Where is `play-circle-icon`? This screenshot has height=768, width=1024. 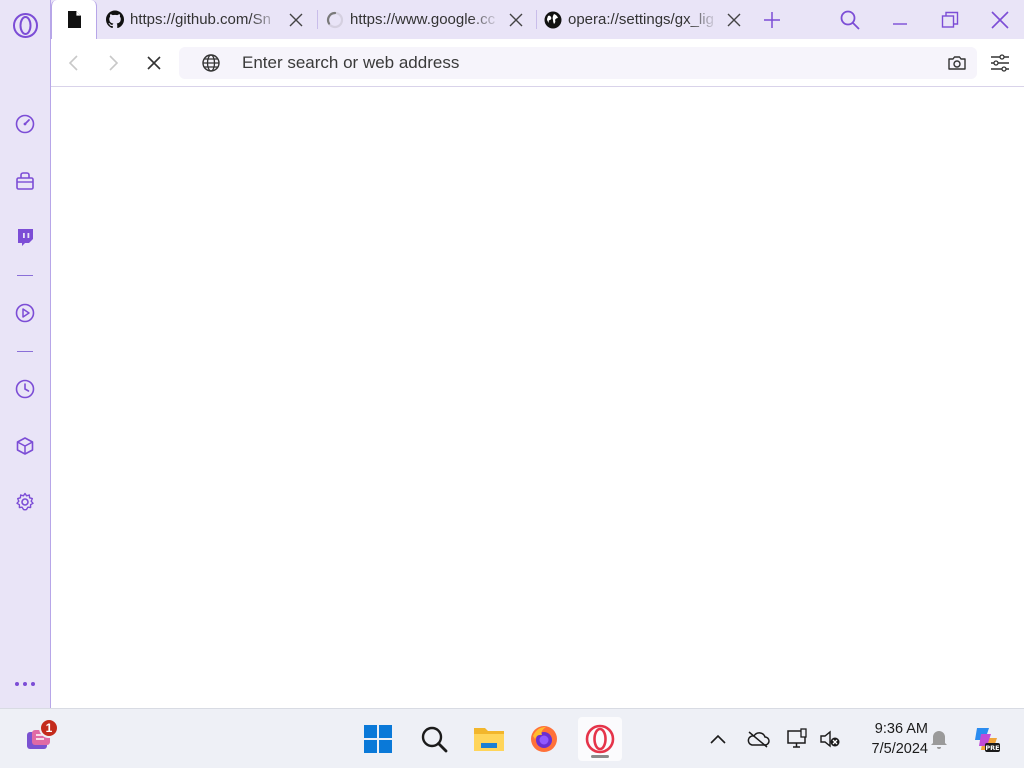
play-circle-icon is located at coordinates (25, 313).